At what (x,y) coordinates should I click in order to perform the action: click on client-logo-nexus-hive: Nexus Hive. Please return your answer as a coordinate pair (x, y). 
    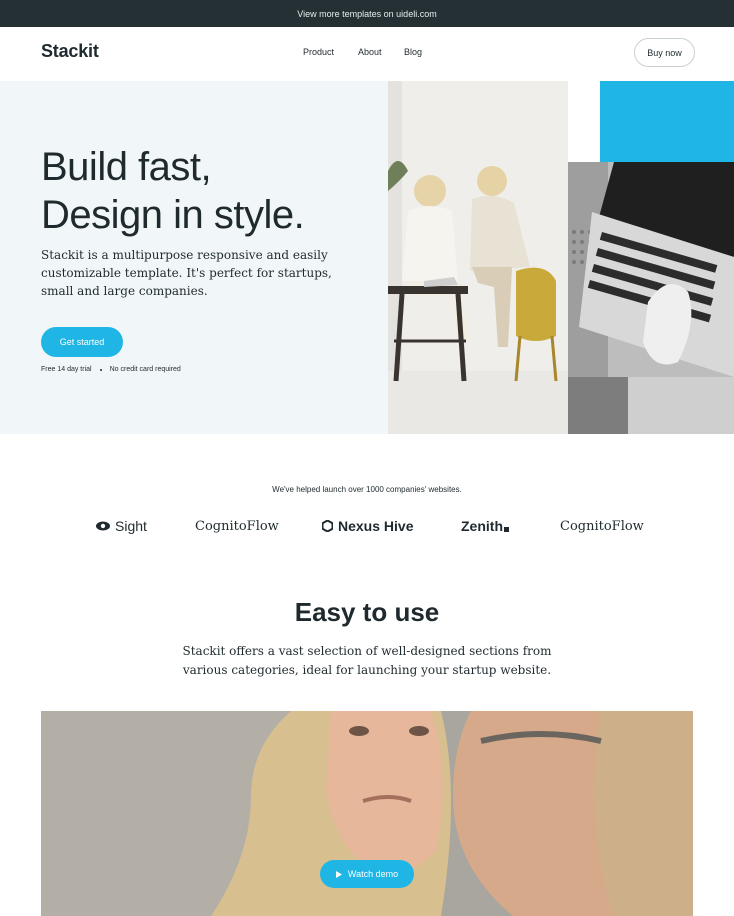
    Looking at the image, I should click on (367, 526).